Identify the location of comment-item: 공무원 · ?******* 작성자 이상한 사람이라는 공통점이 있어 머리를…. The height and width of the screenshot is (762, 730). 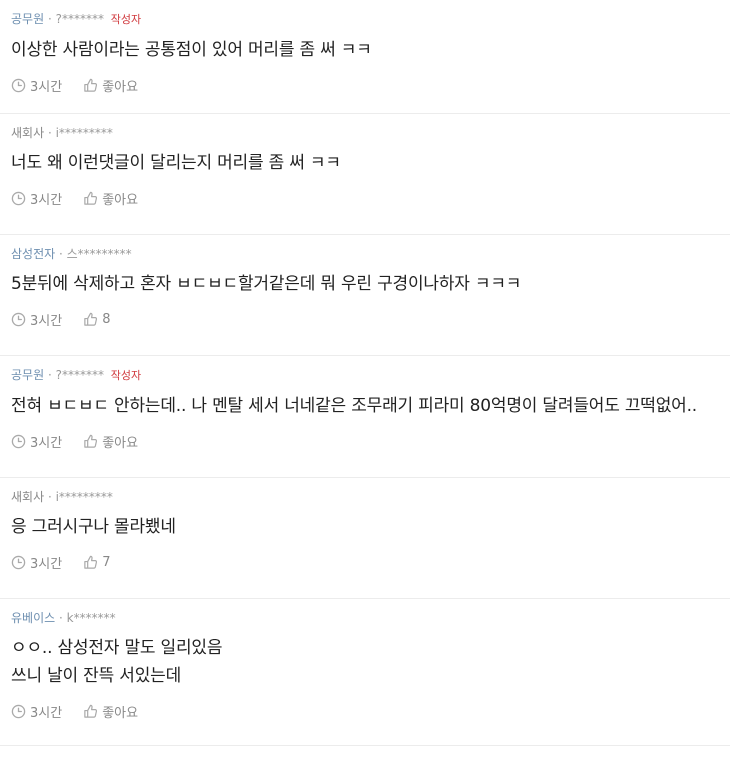
(365, 57).